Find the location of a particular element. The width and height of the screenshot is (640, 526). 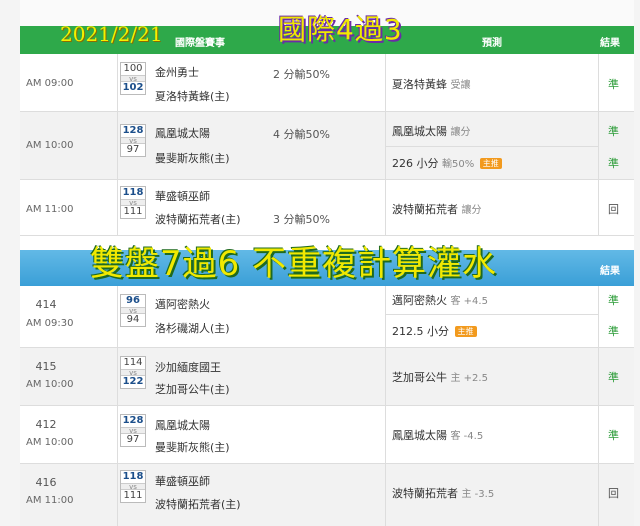

away-score: 114 is located at coordinates (133, 362).